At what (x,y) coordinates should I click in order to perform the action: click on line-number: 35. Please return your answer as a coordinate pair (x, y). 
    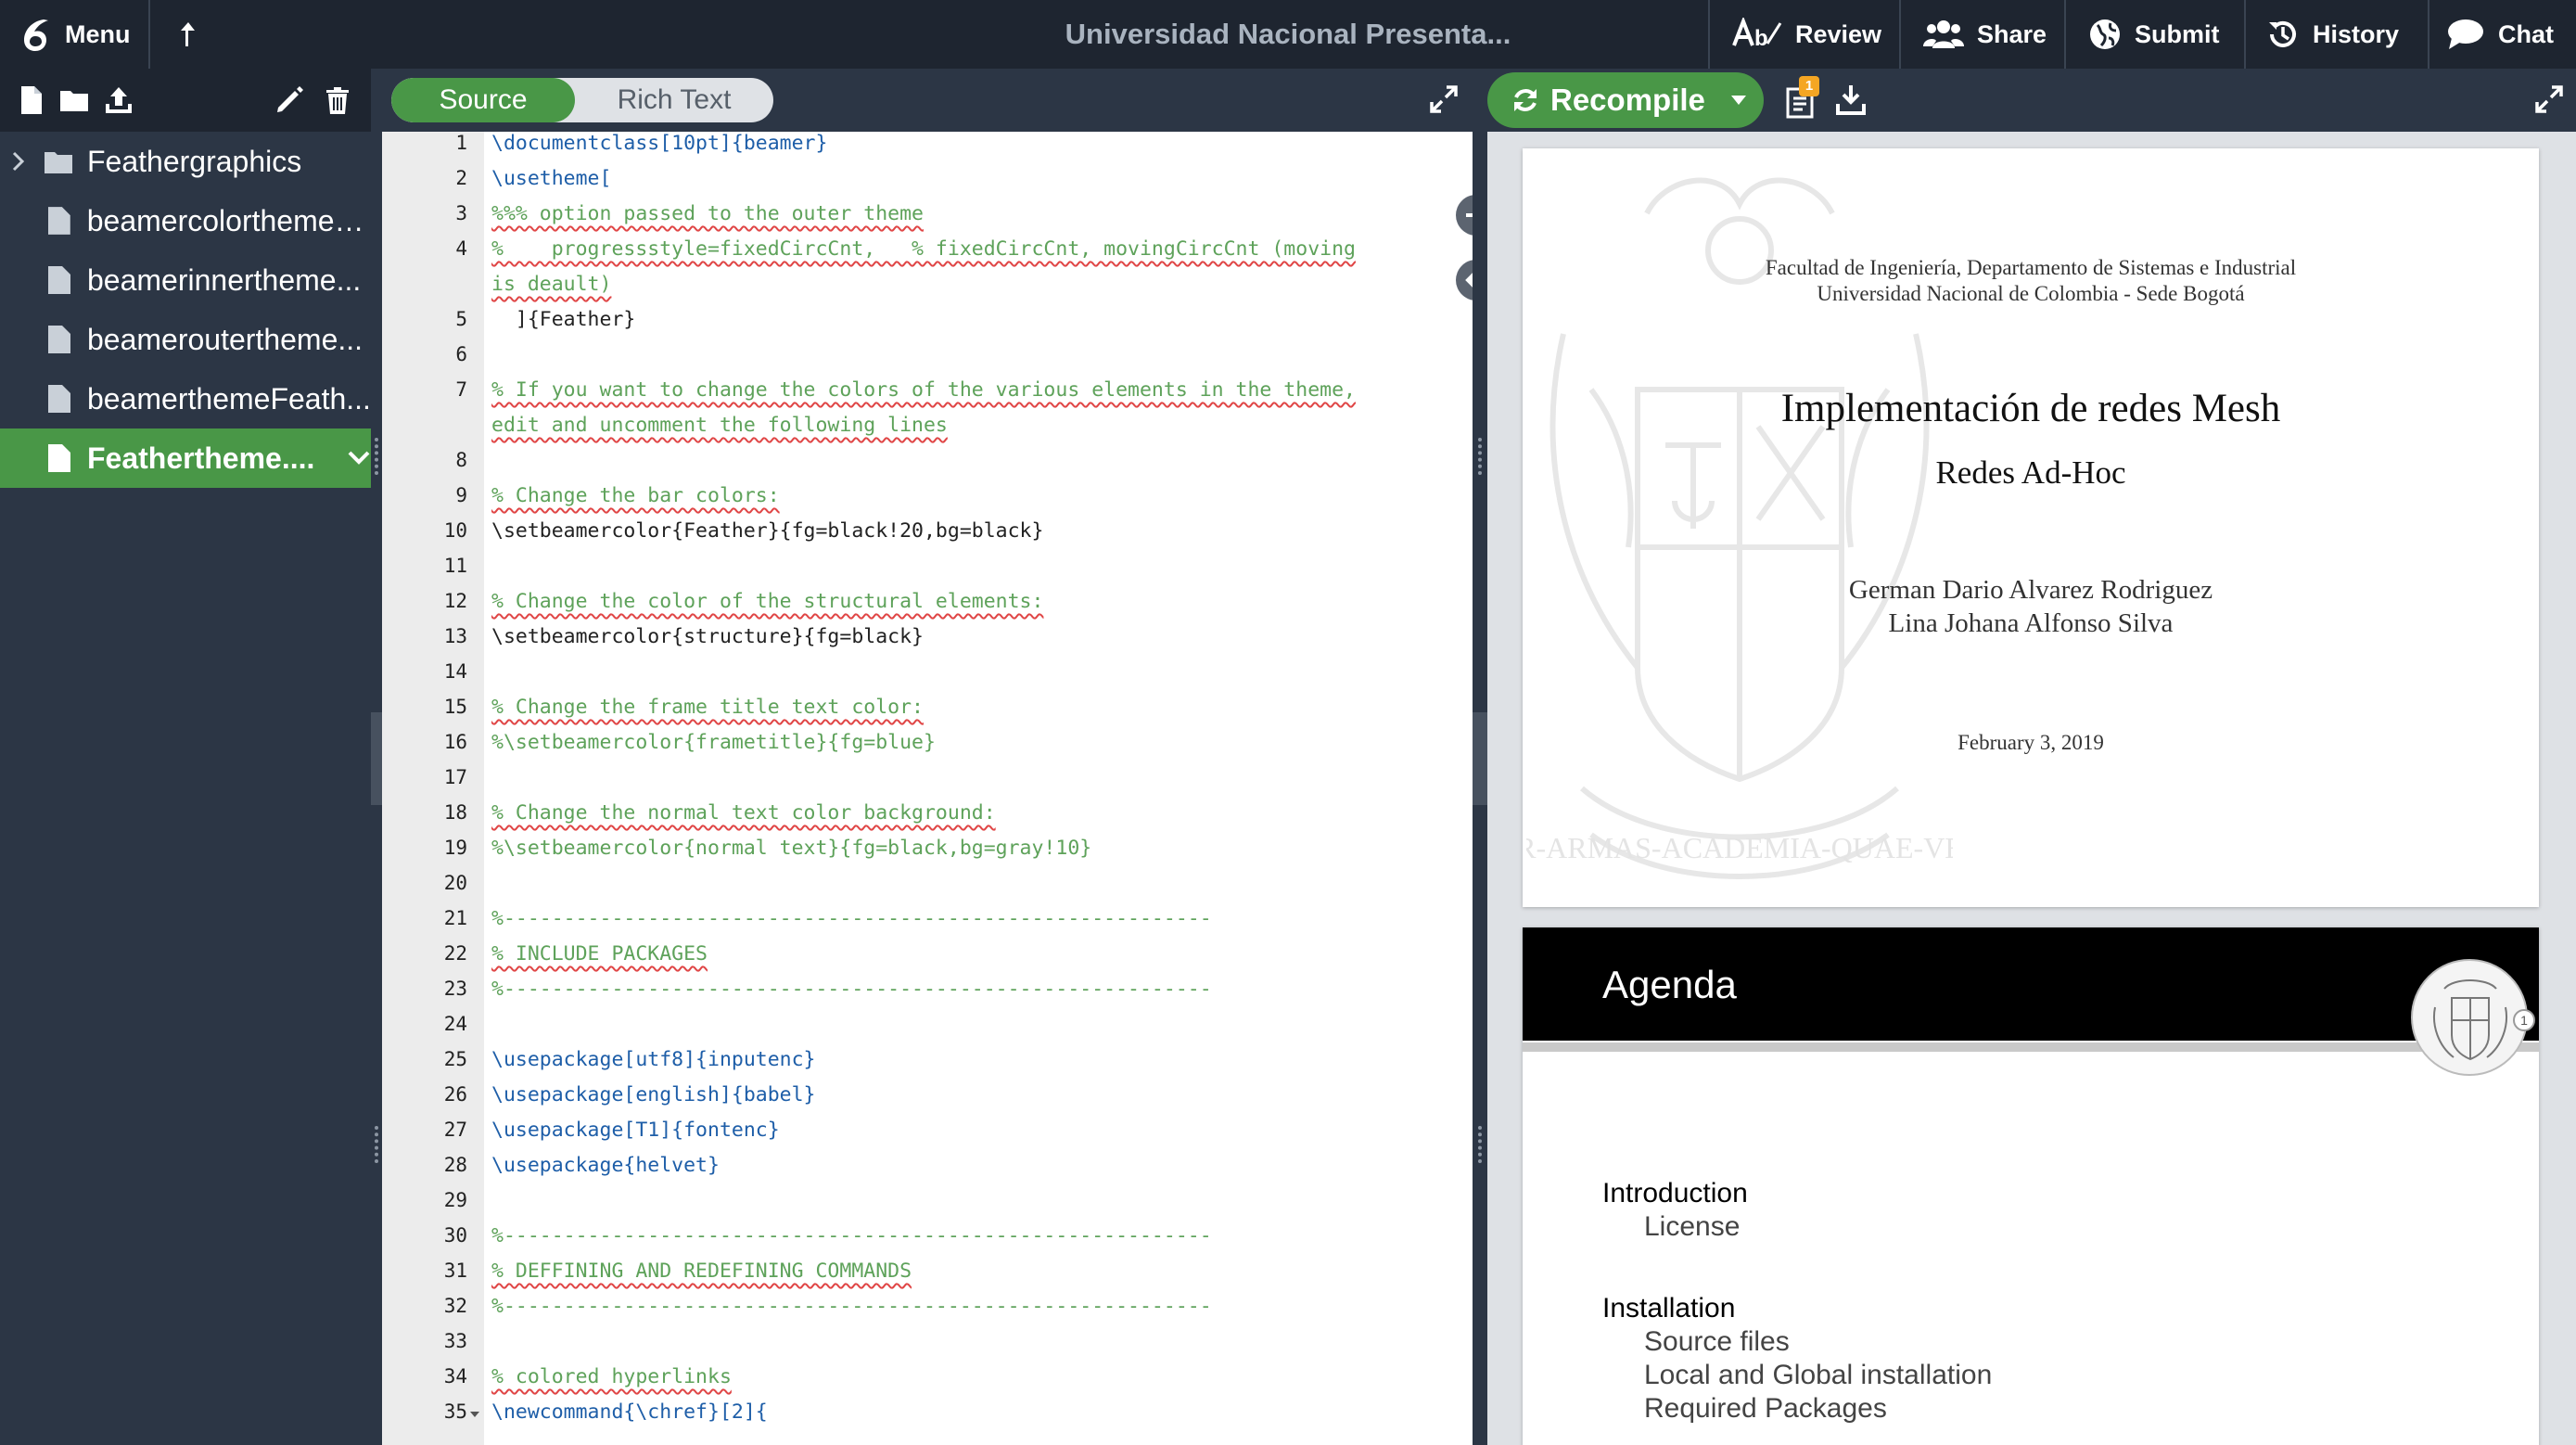
    Looking at the image, I should click on (455, 1411).